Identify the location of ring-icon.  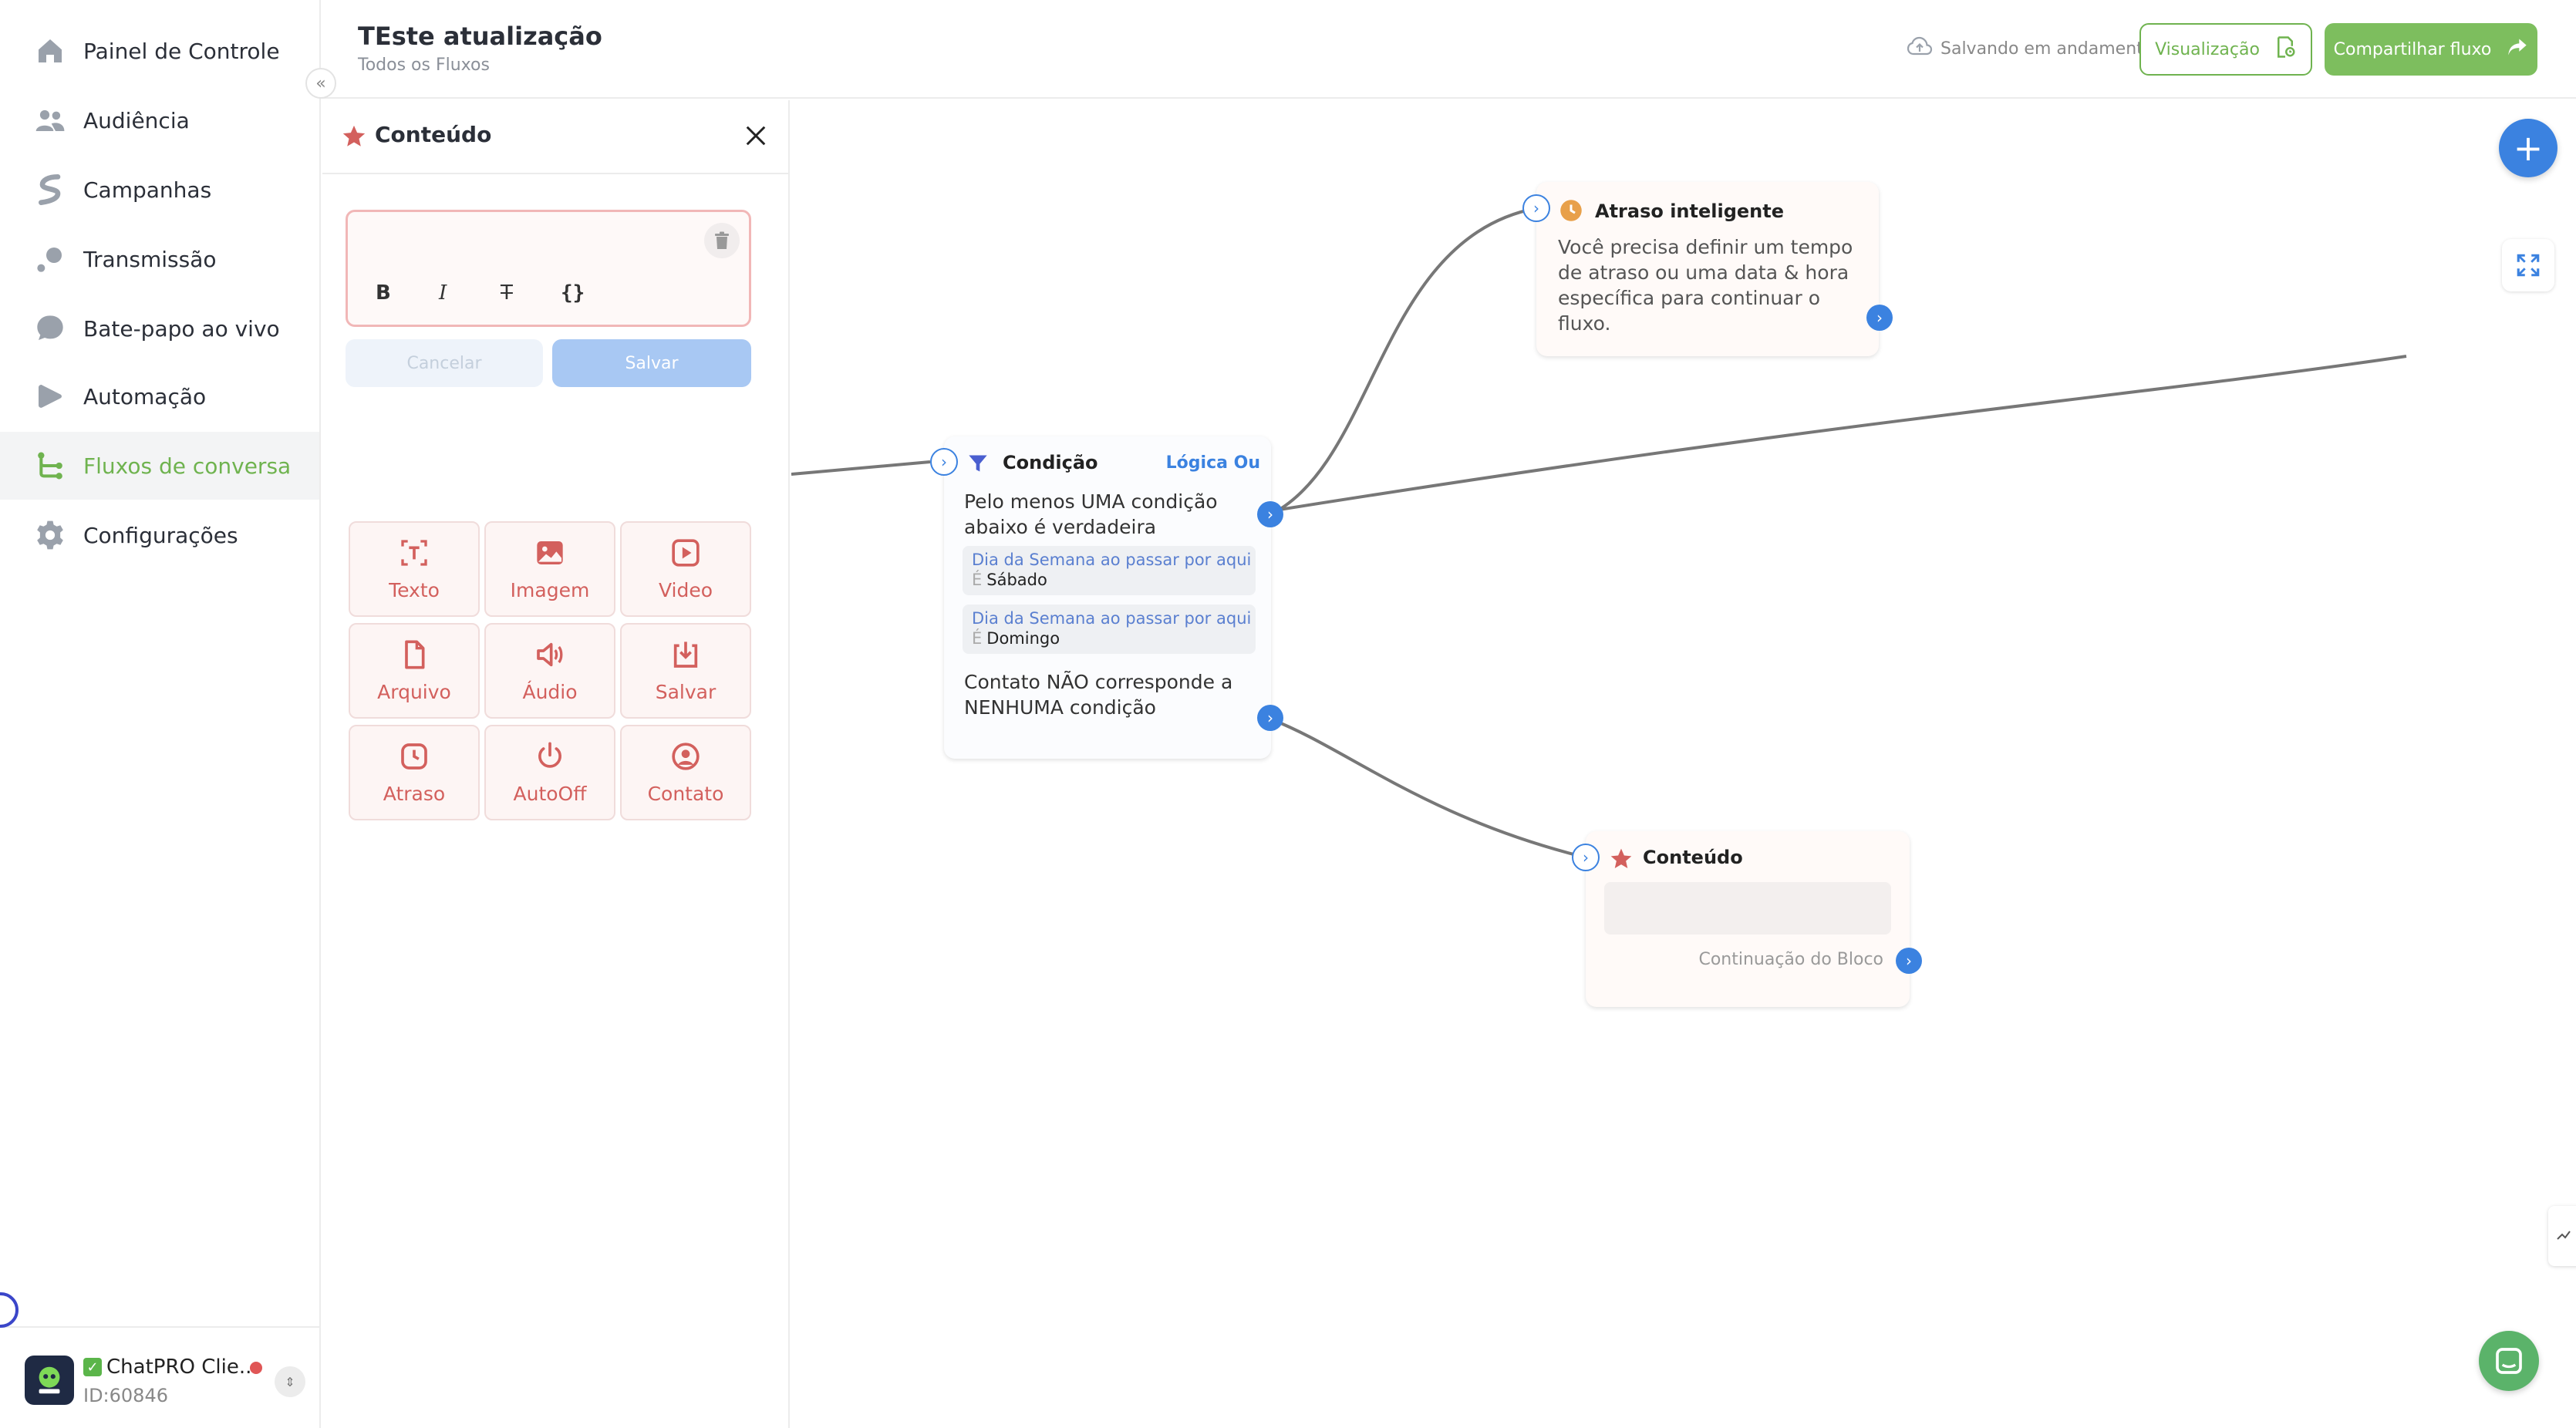
(9, 1310).